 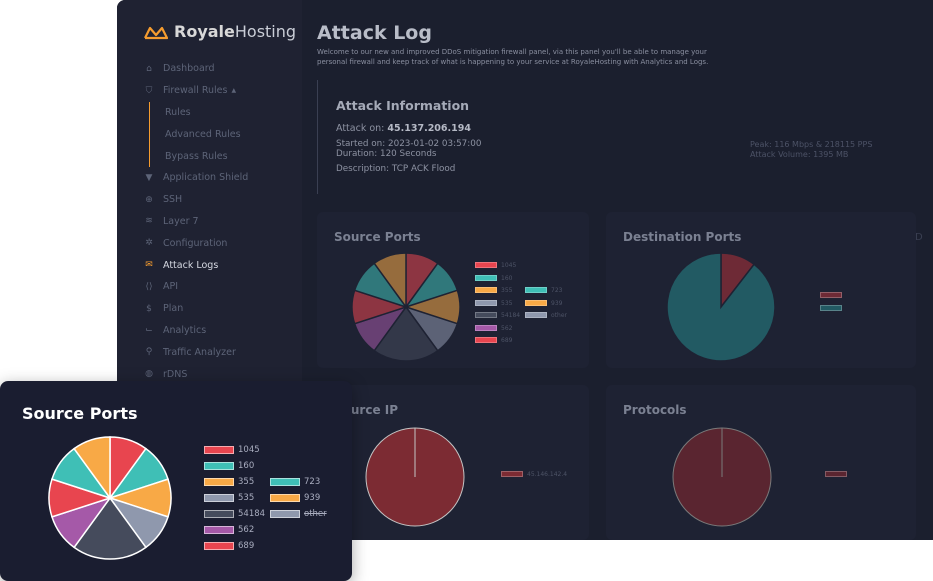 I want to click on destination-ports-card: Destination Ports, so click(x=761, y=290).